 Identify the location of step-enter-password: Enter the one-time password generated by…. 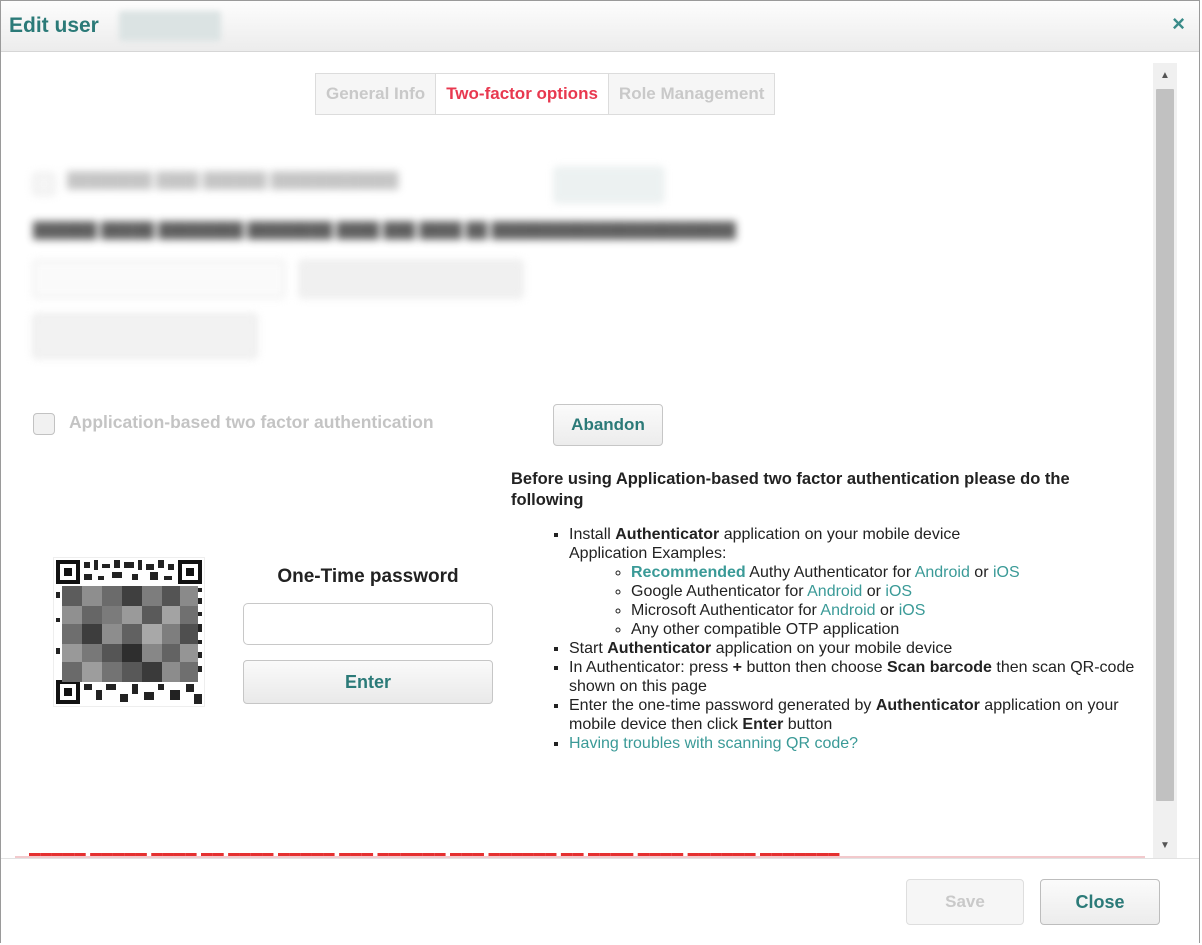
(855, 715).